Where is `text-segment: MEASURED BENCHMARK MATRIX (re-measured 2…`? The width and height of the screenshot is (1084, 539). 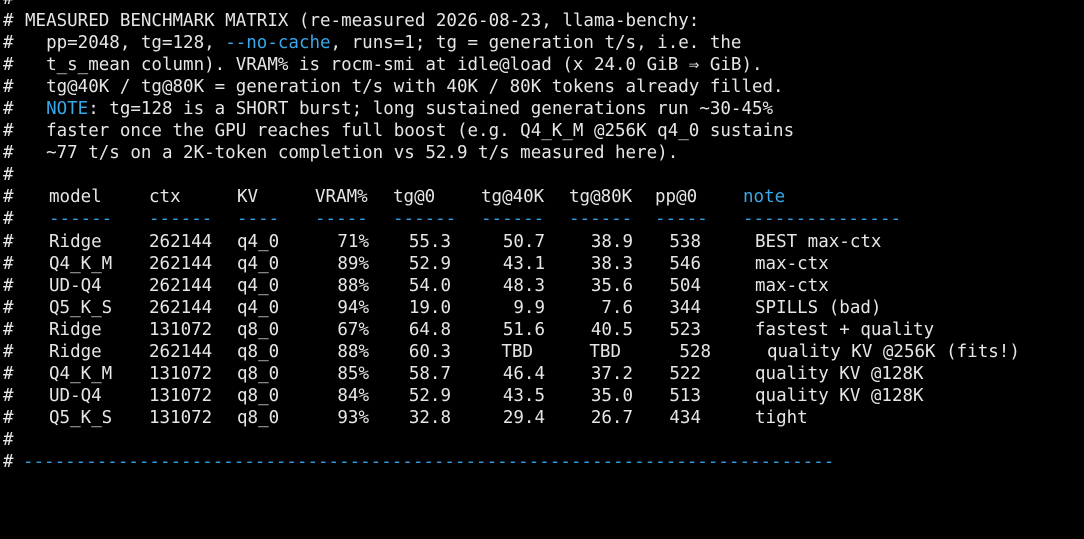
text-segment: MEASURED BENCHMARK MATRIX (re-measured 2… is located at coordinates (362, 21).